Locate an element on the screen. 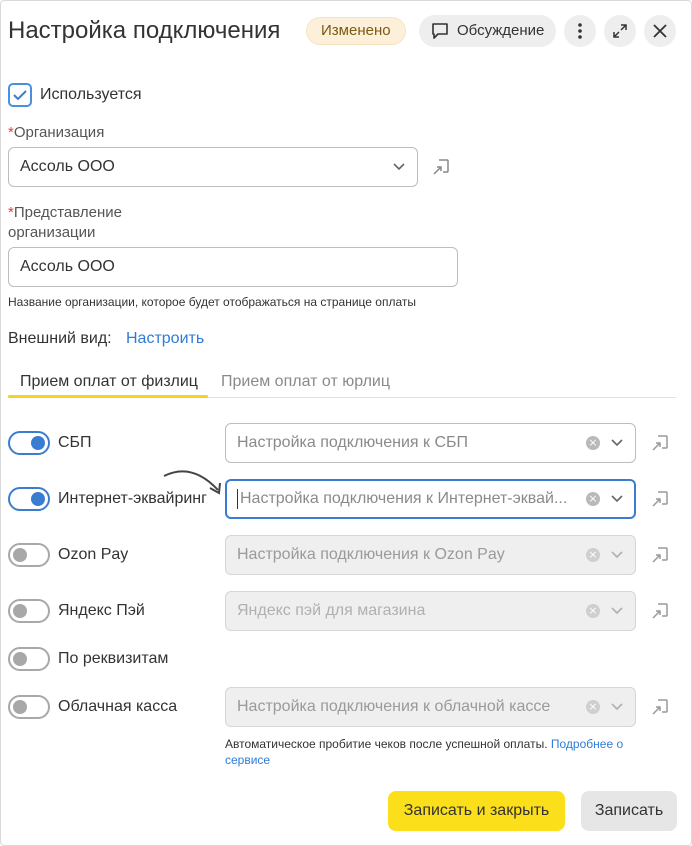 The image size is (692, 846). cloud-cash-label: Облачная касса is located at coordinates (118, 706).